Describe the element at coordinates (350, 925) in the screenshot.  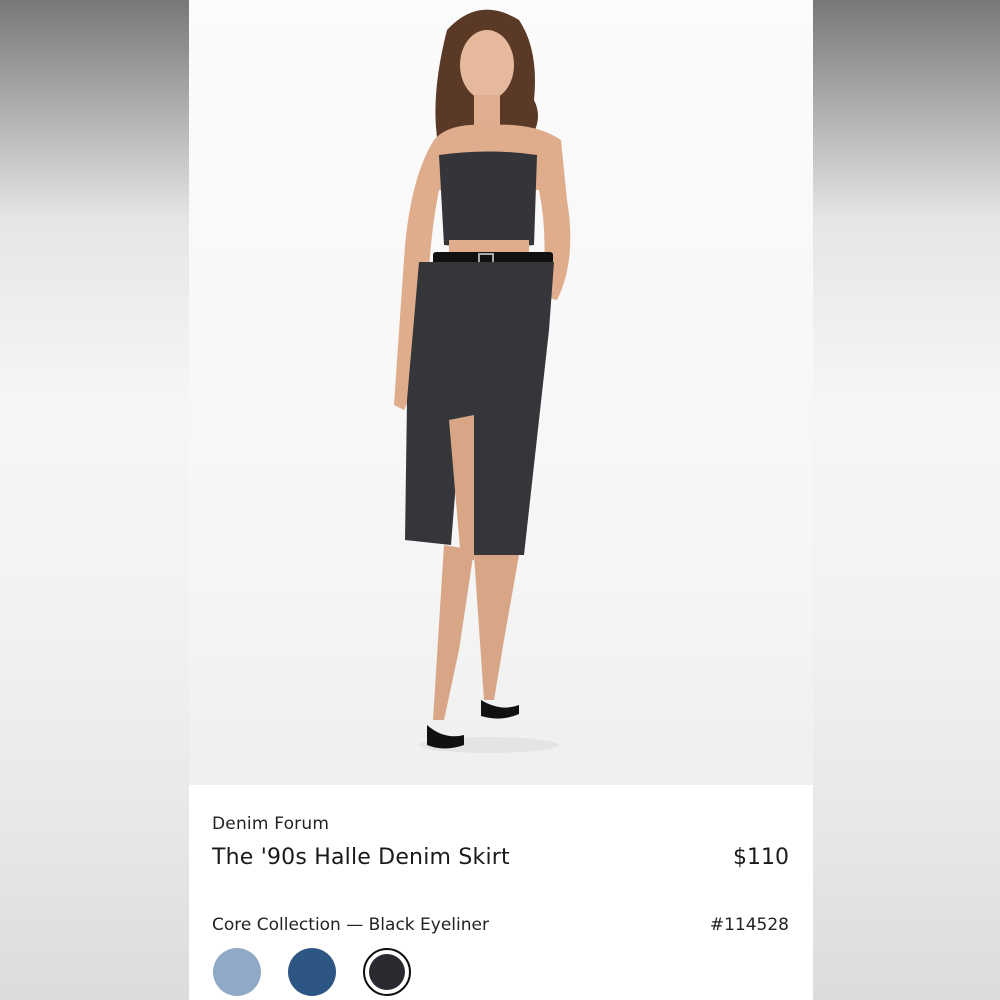
I see `collection-color-label: Core Collection — Black Eyeliner` at that location.